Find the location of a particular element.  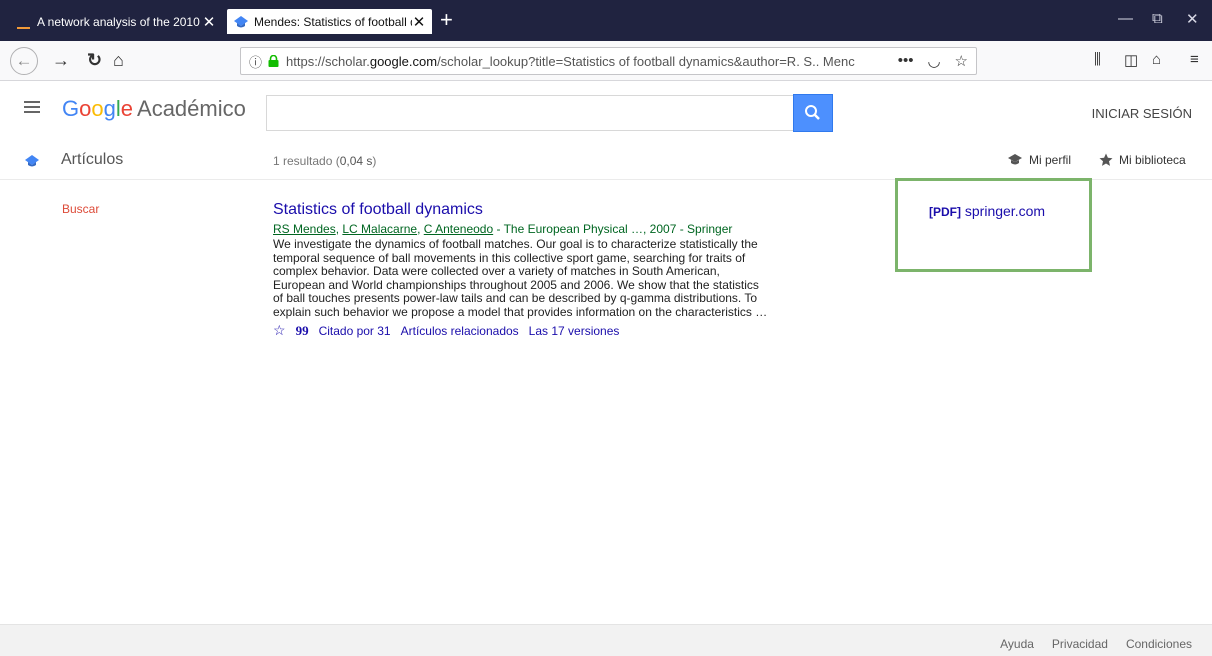

result-title: Statistics of football dynamics is located at coordinates (528, 210).